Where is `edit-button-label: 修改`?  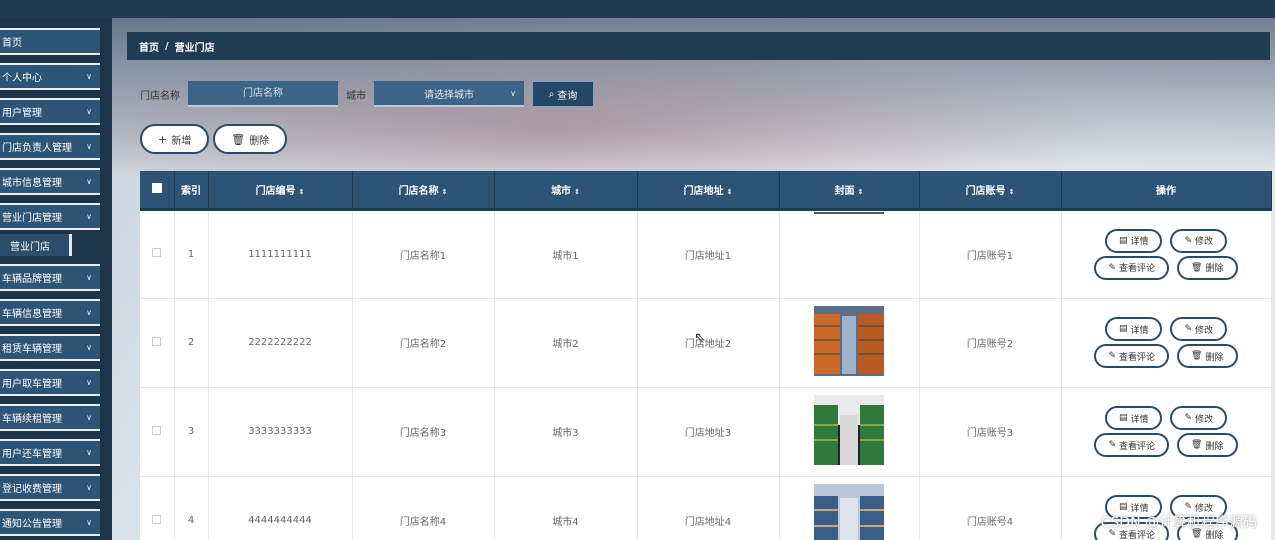 edit-button-label: 修改 is located at coordinates (1204, 419).